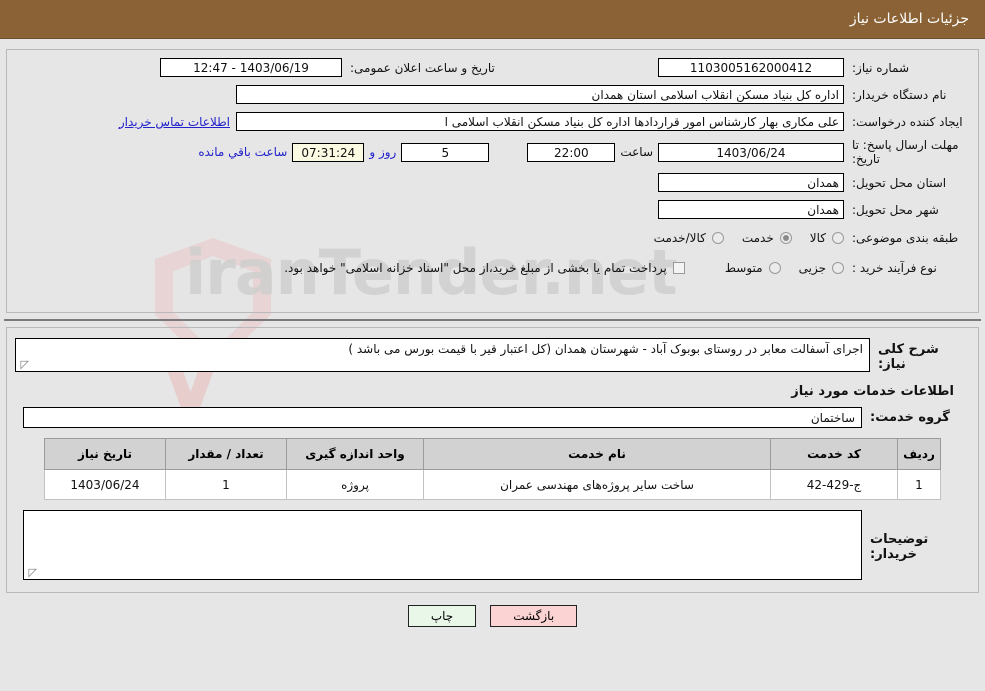  What do you see at coordinates (751, 152) in the screenshot?
I see `deadline-date-input: 1403/06/24` at bounding box center [751, 152].